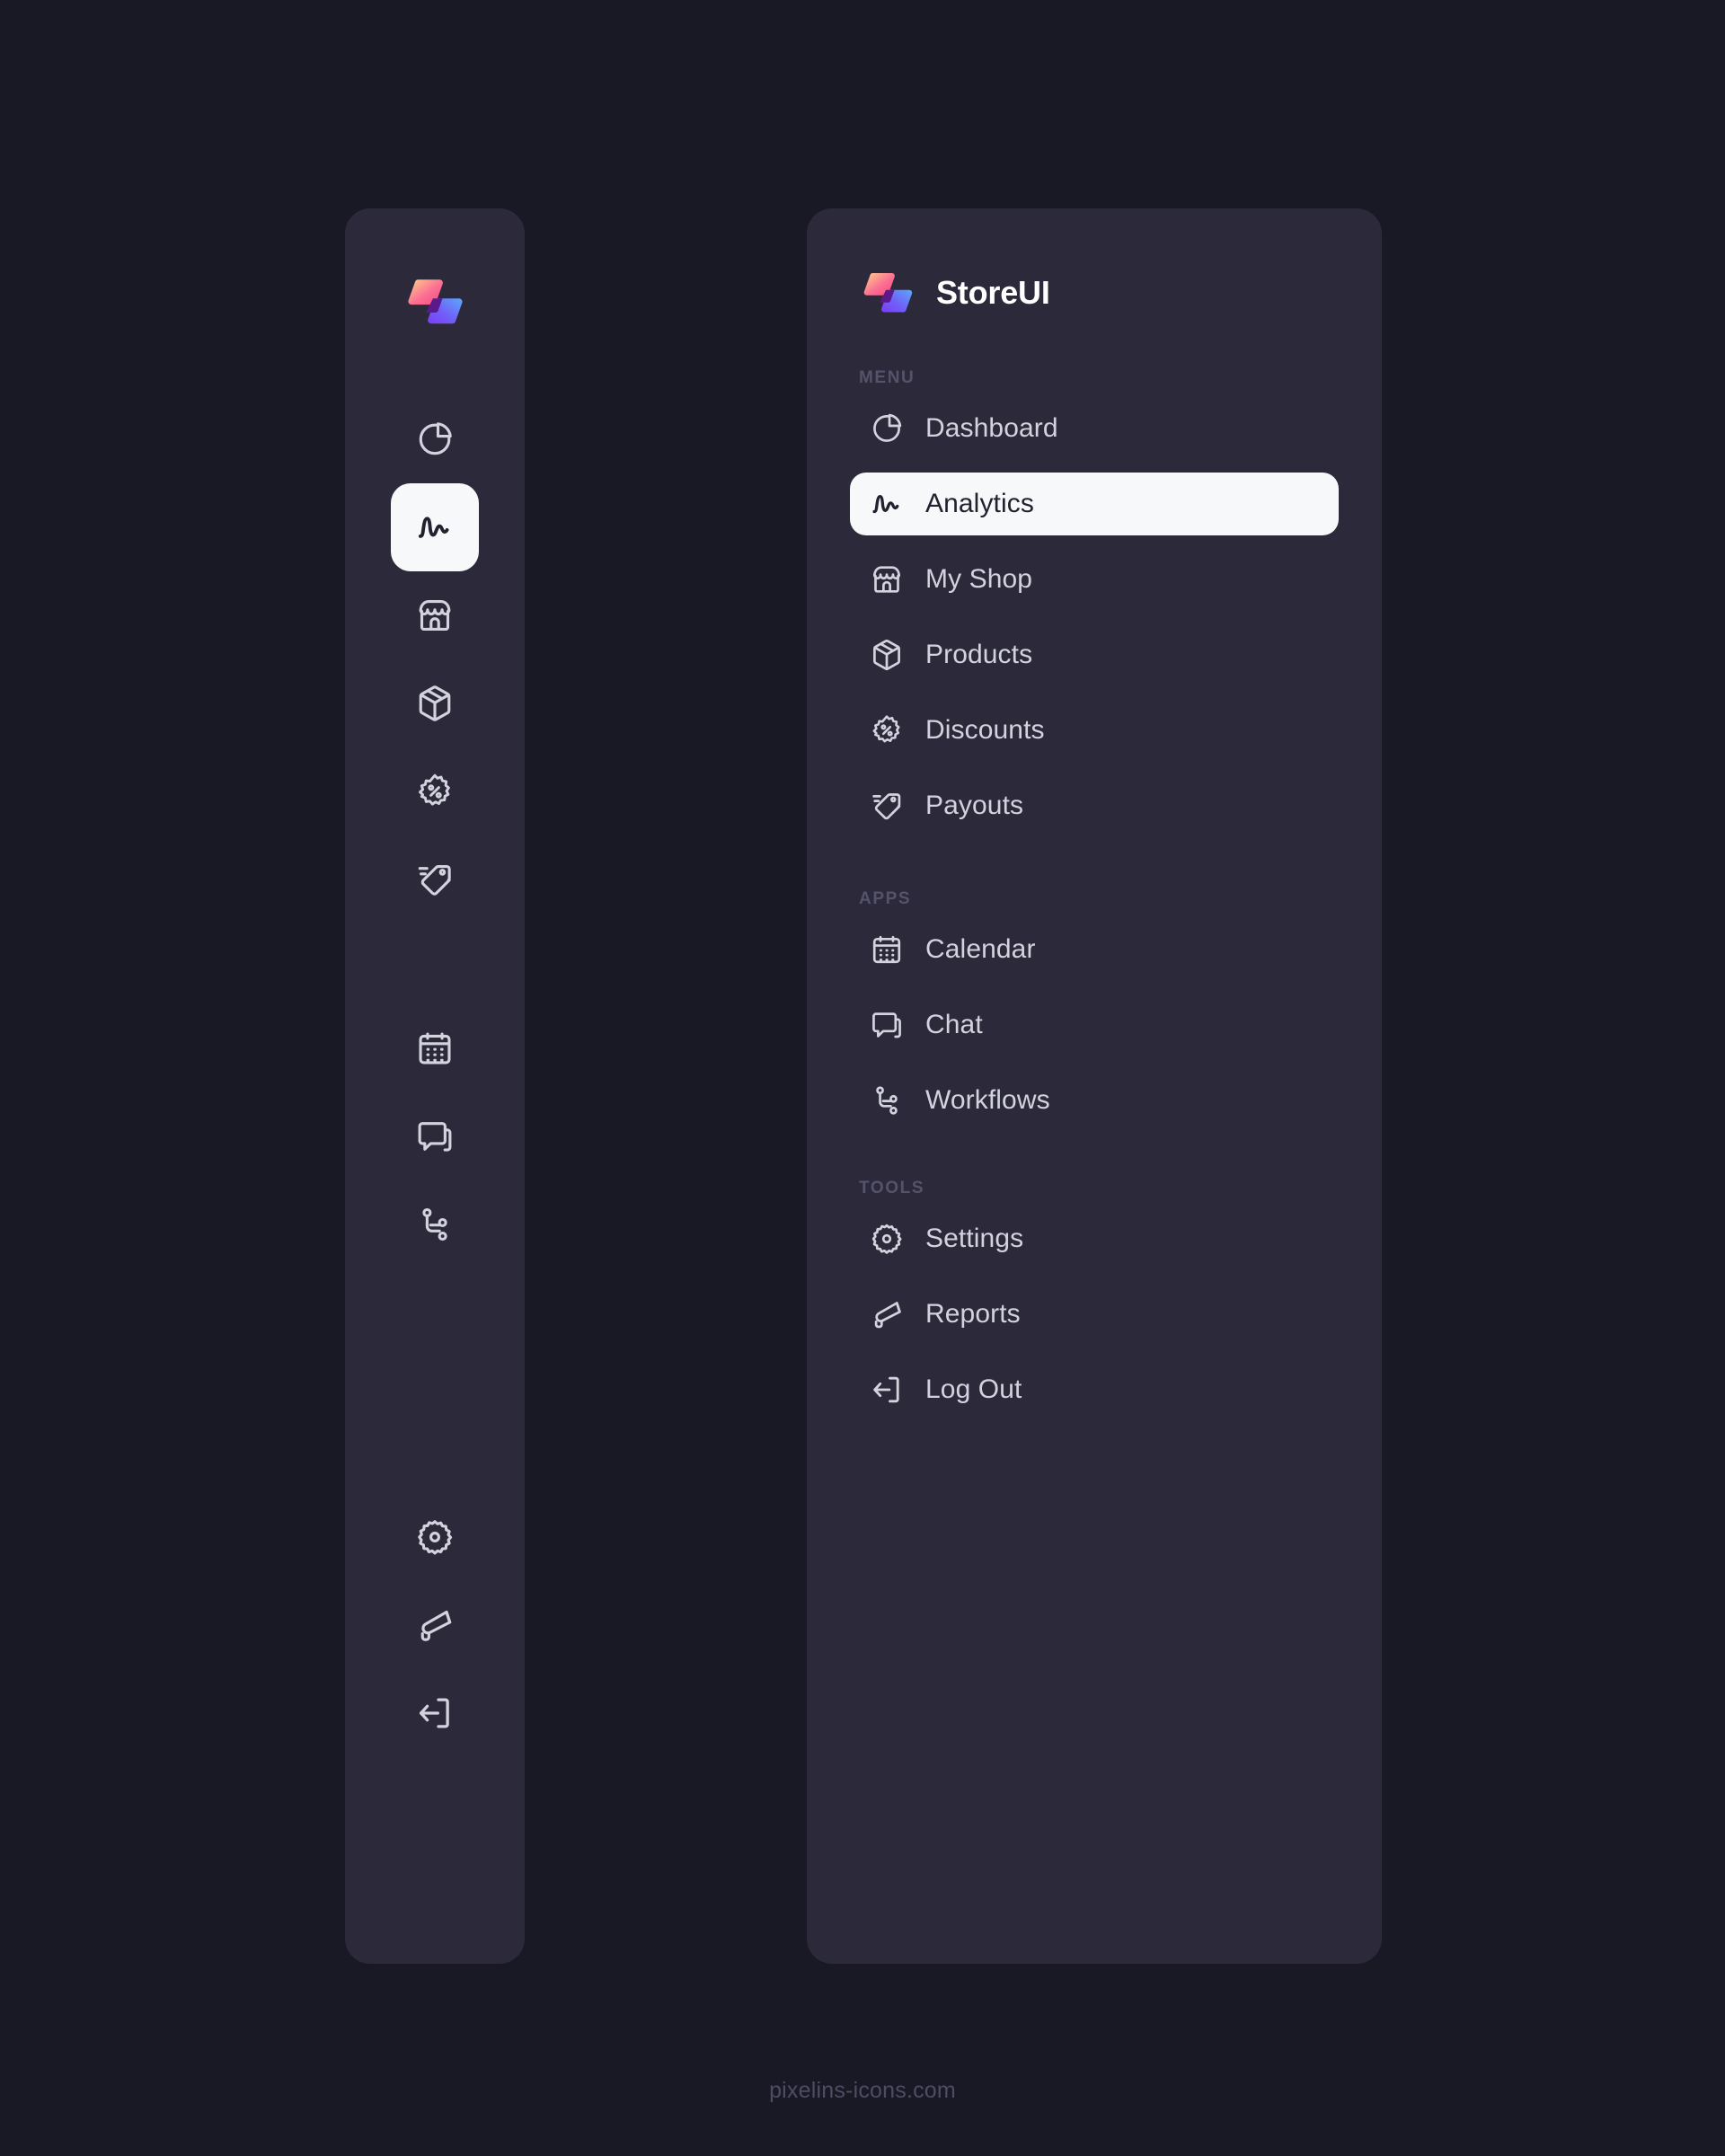  What do you see at coordinates (1094, 1238) in the screenshot?
I see `sidebar-item-settings: Settings` at bounding box center [1094, 1238].